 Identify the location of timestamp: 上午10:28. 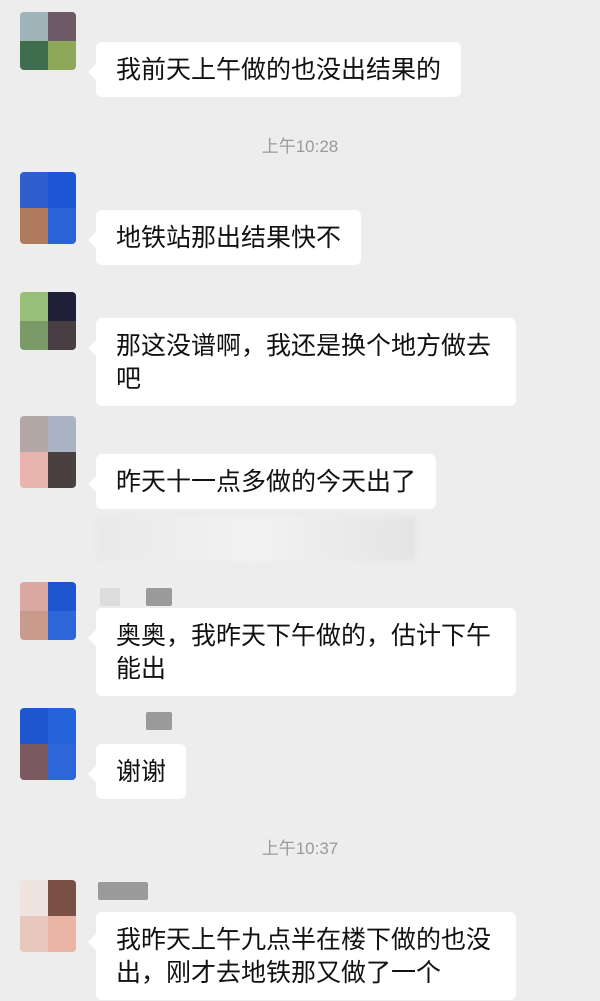
(300, 146).